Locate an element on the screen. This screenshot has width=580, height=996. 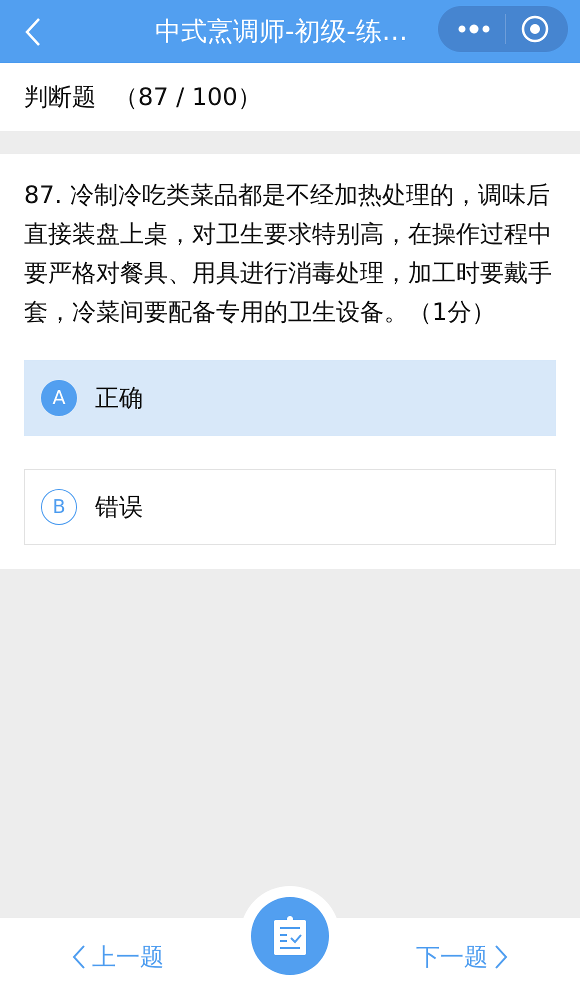
option-letter: A is located at coordinates (59, 398).